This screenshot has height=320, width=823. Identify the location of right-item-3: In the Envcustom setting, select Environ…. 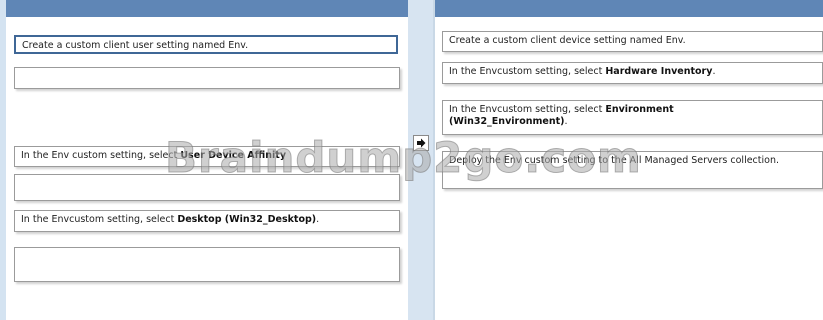
(632, 117).